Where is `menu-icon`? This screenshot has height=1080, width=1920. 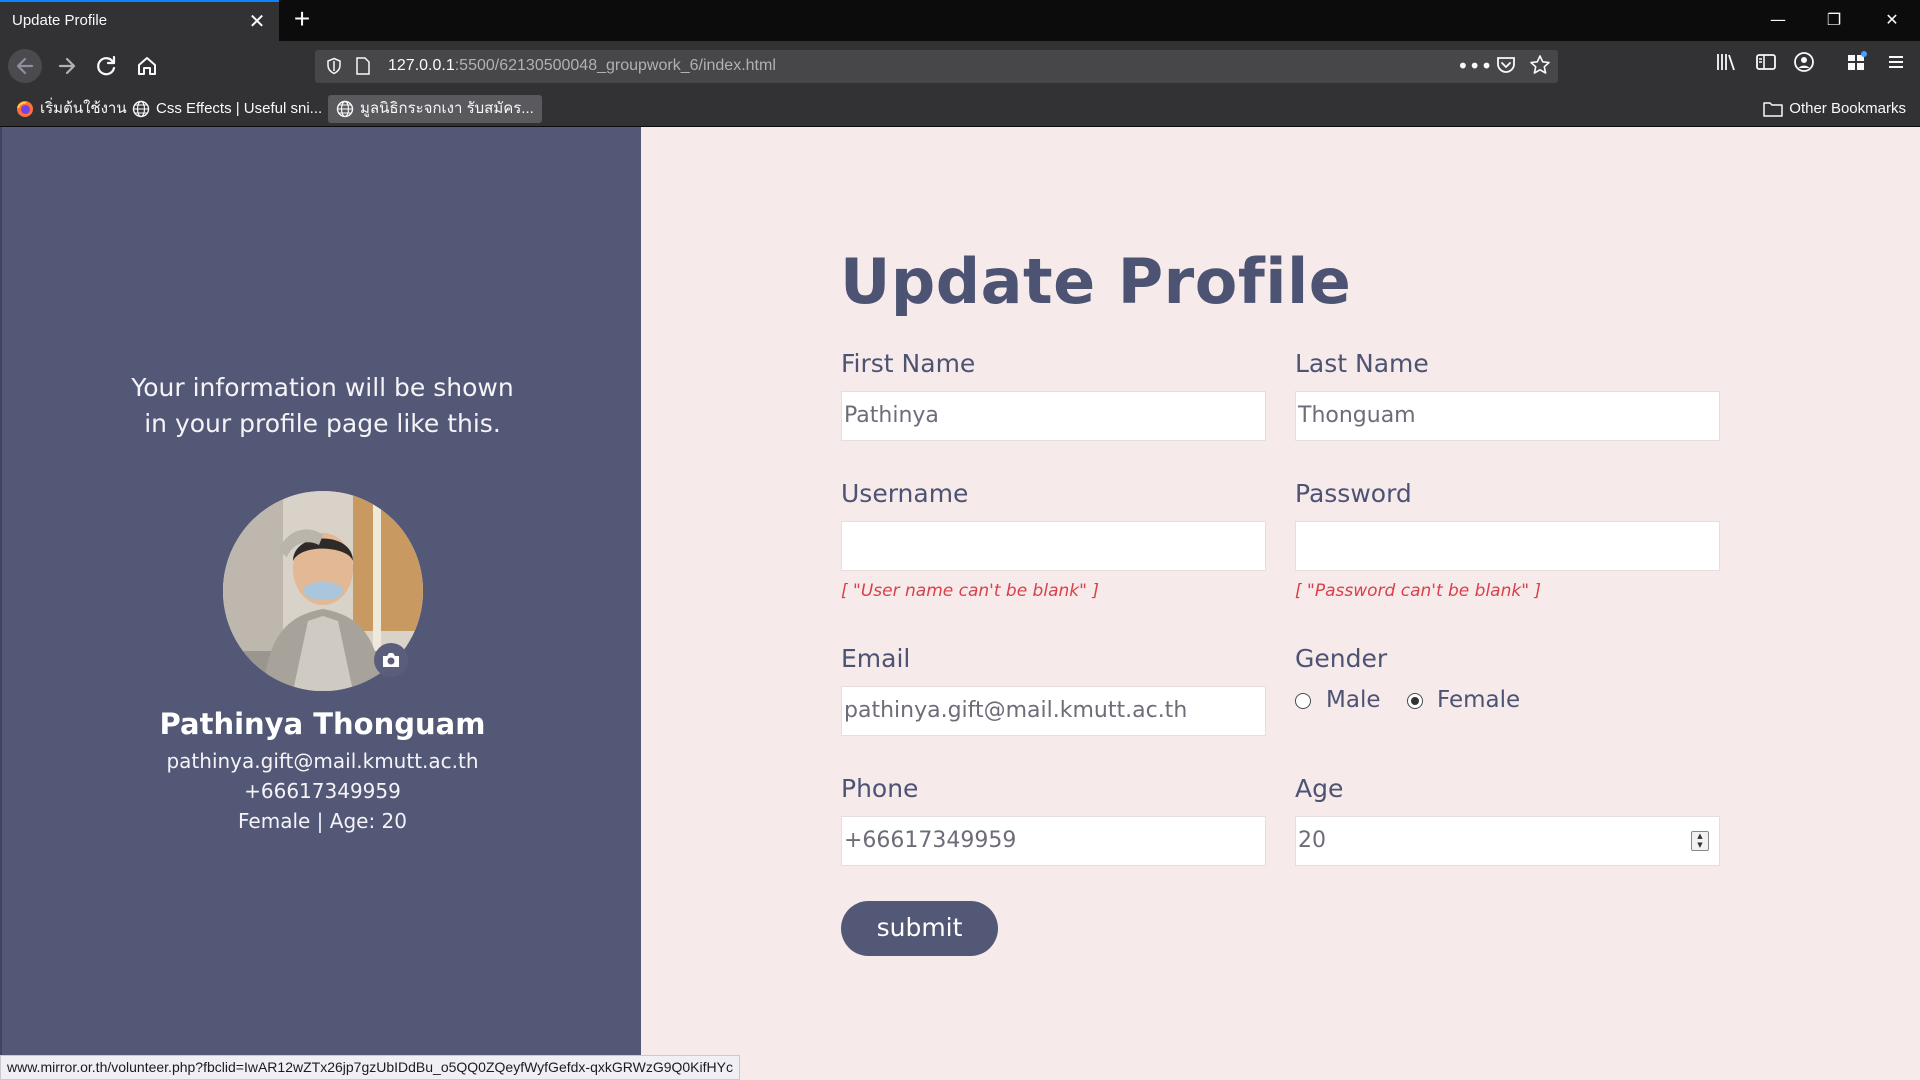
menu-icon is located at coordinates (1896, 66).